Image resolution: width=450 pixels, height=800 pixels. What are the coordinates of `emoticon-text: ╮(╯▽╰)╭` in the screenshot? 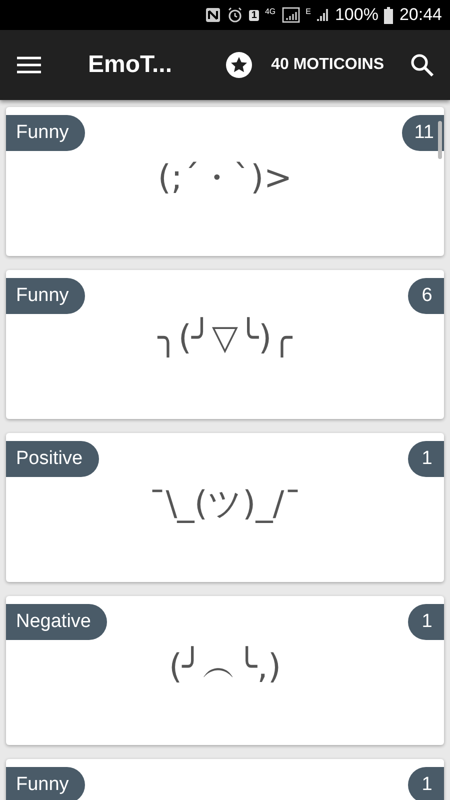 It's located at (225, 338).